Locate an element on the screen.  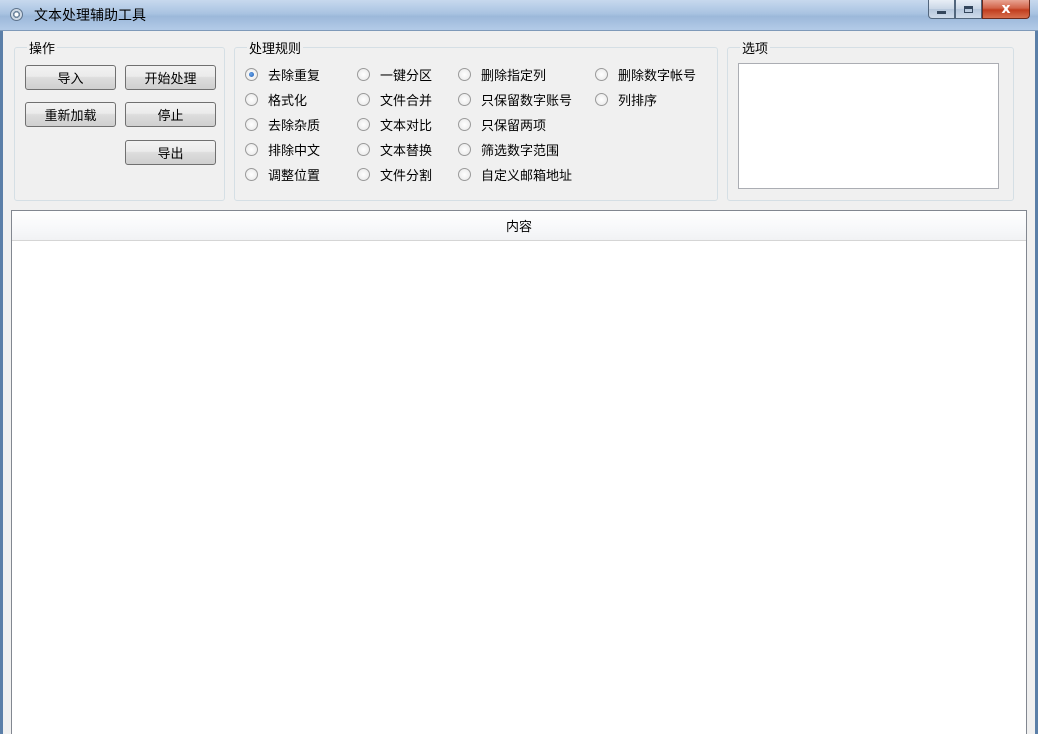
rule-option-label: 只保留数字账号 is located at coordinates (527, 101).